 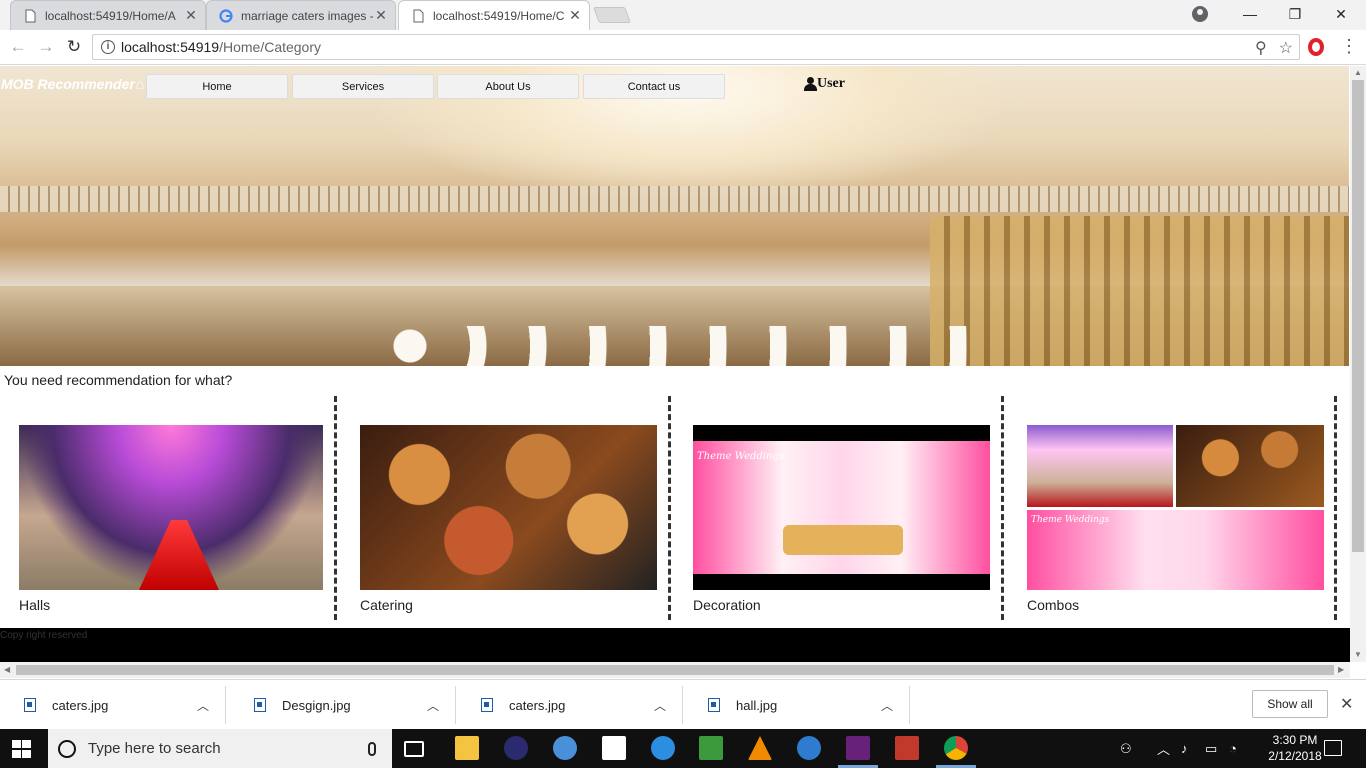 What do you see at coordinates (956, 748) in the screenshot?
I see `chrome-icon` at bounding box center [956, 748].